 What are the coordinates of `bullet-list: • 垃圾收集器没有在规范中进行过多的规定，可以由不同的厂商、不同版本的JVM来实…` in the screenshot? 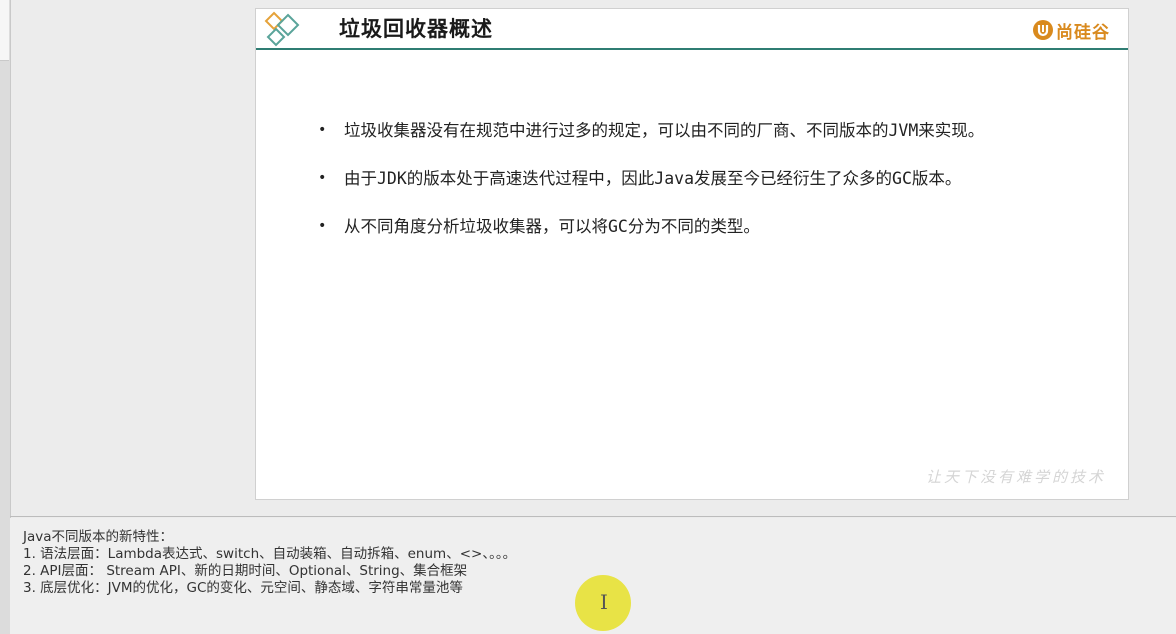 It's located at (696, 191).